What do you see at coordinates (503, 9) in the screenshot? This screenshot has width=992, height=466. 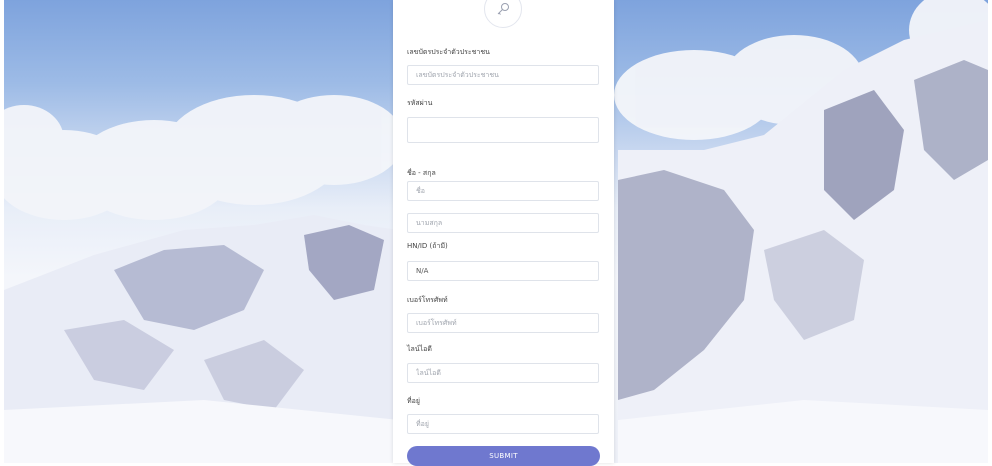 I see `key-icon` at bounding box center [503, 9].